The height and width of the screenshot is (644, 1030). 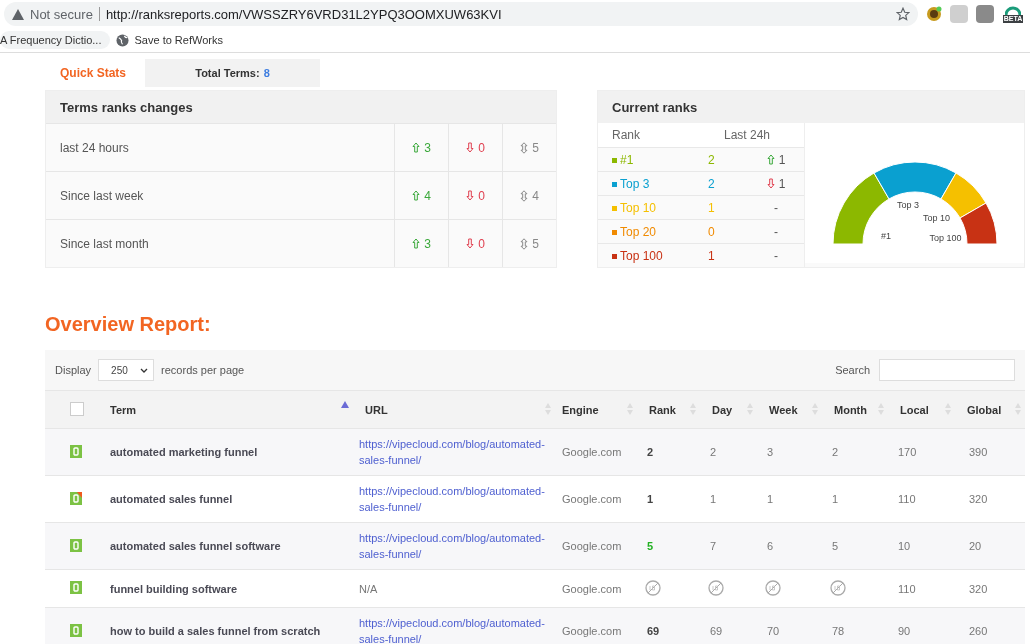 I want to click on panel-title: Terms ranks changes, so click(x=301, y=107).